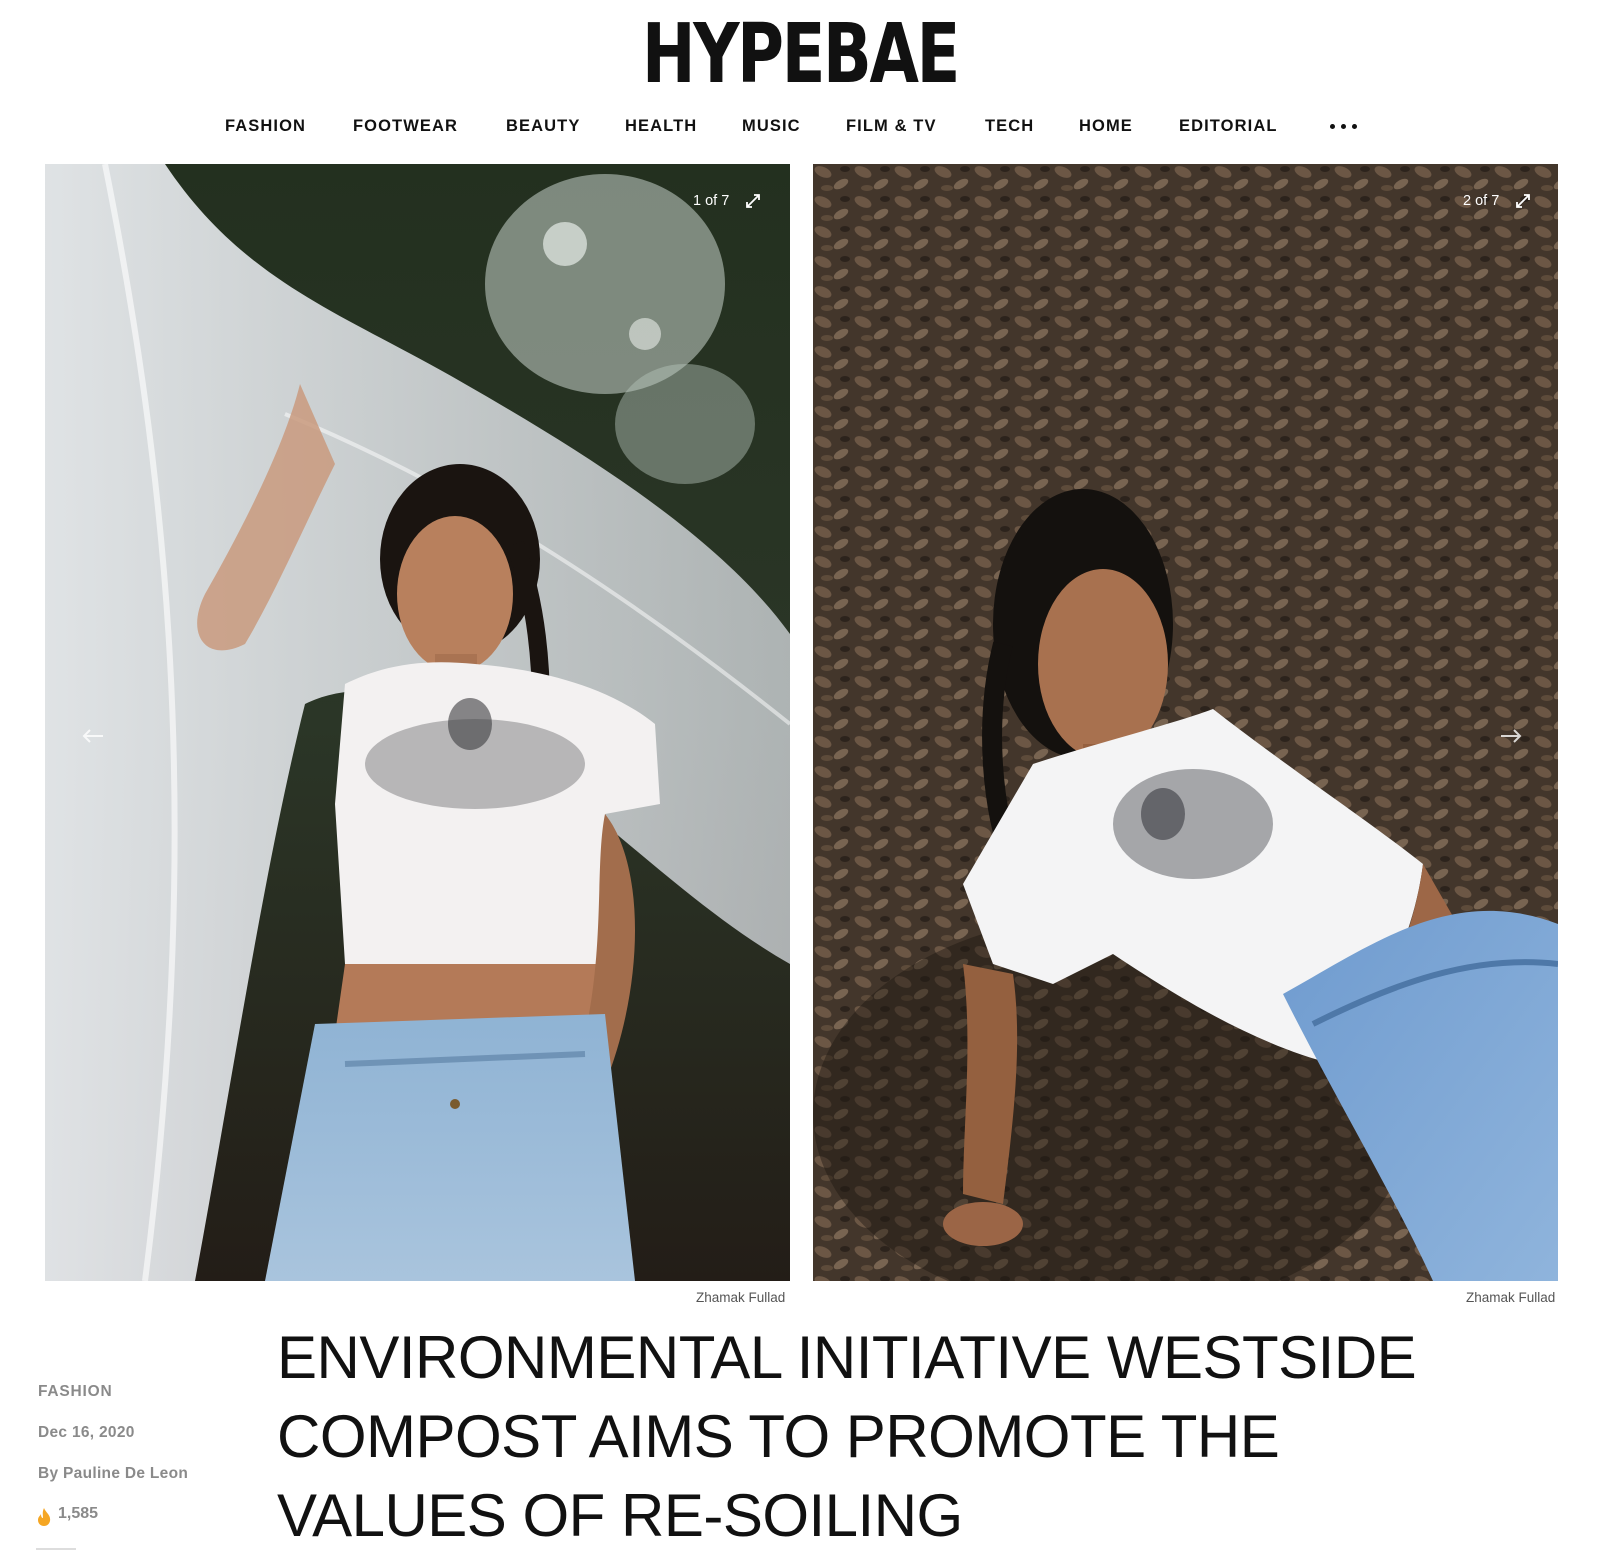 This screenshot has width=1600, height=1557. Describe the element at coordinates (1481, 201) in the screenshot. I see `image-counter-2: 2 of 7` at that location.